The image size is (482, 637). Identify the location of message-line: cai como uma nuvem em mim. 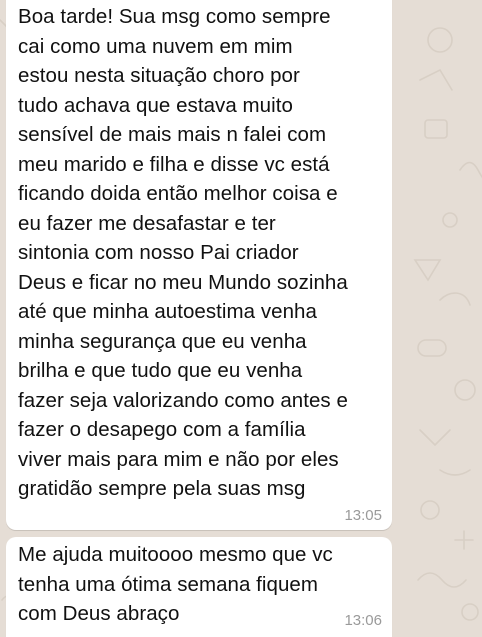
(155, 46).